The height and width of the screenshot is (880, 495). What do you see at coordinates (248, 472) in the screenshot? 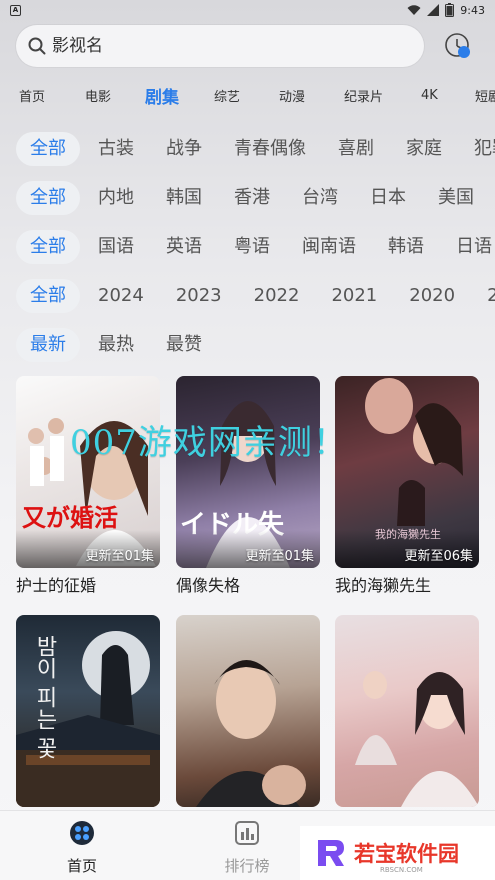
I see `poster-image: イドル失 更新至01集` at bounding box center [248, 472].